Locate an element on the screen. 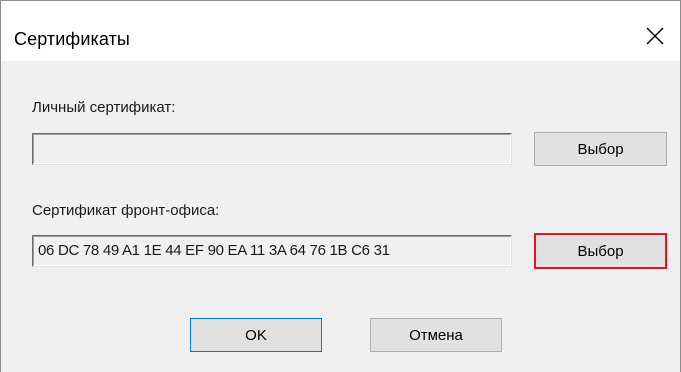 The height and width of the screenshot is (372, 681). front-office-certificate-select-button: Выбор is located at coordinates (600, 251).